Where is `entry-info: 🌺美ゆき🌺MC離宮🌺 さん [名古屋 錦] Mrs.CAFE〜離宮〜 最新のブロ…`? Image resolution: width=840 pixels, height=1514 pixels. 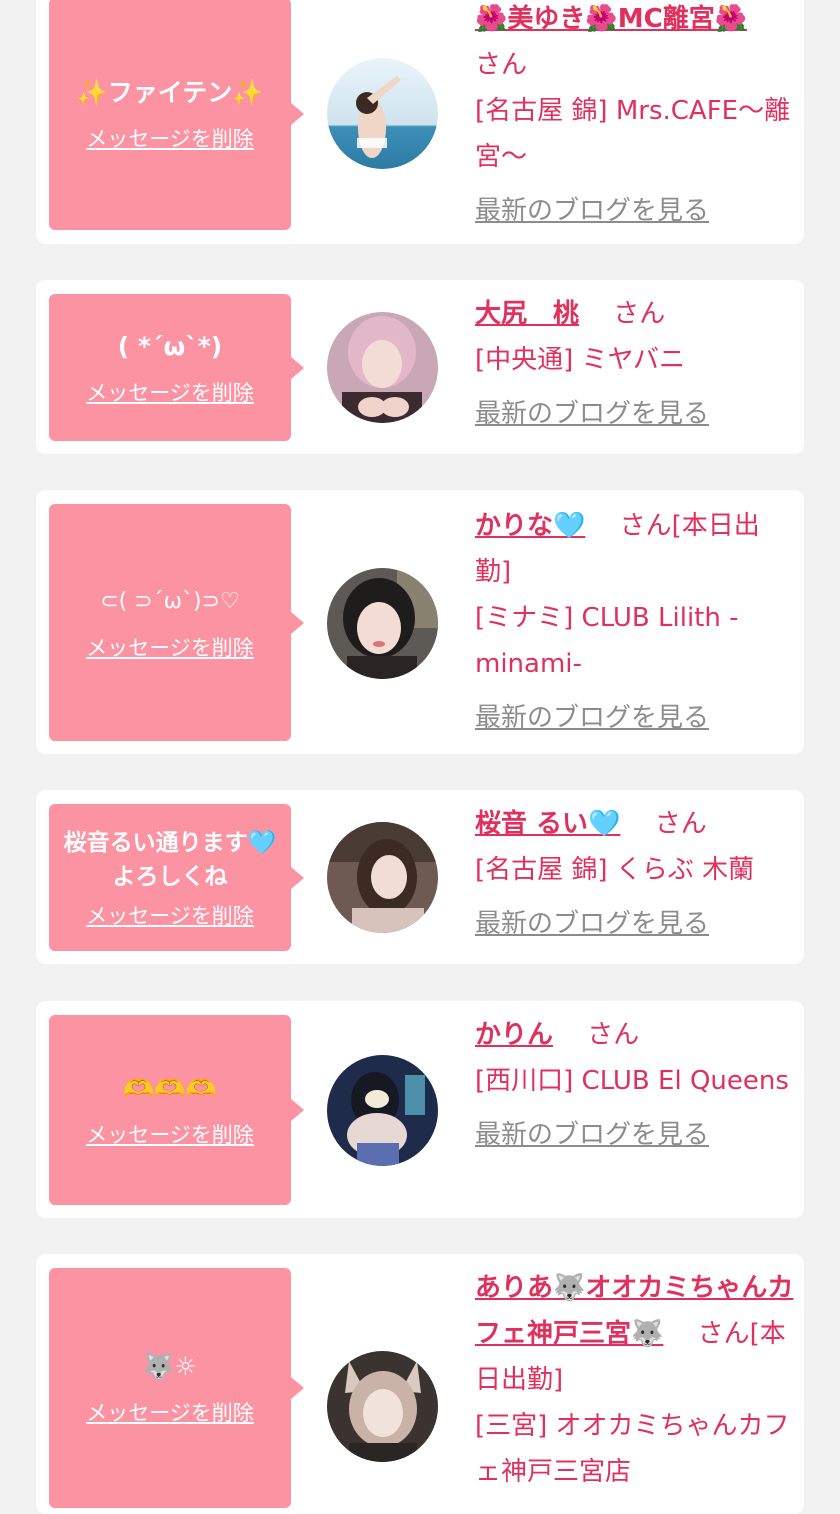
entry-info: 🌺美ゆき🌺MC離宮🌺 さん [名古屋 錦] Mrs.CAFE〜離宮〜 最新のブロ… is located at coordinates (635, 117).